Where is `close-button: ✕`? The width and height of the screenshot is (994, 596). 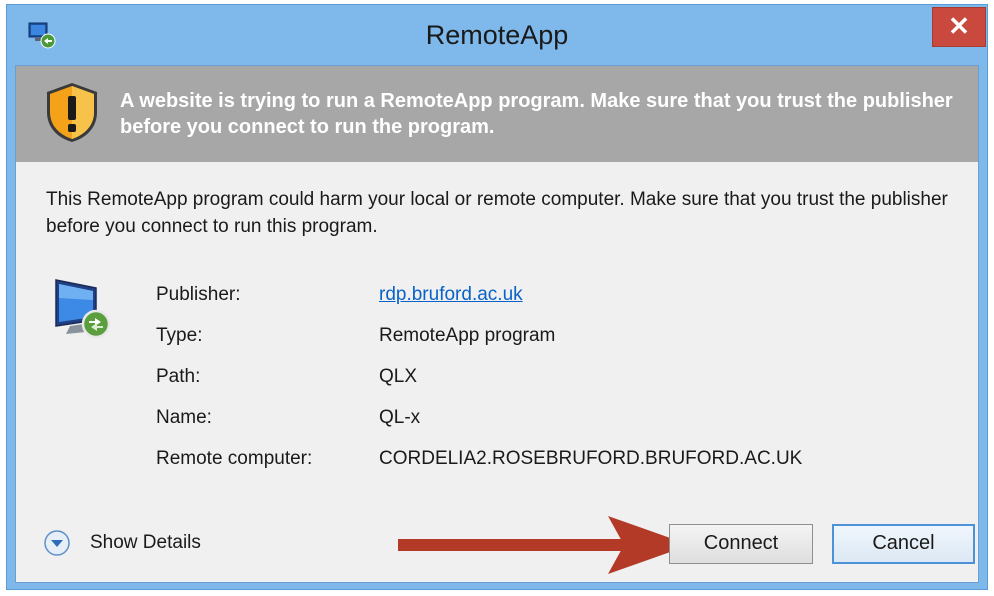
close-button: ✕ is located at coordinates (959, 27).